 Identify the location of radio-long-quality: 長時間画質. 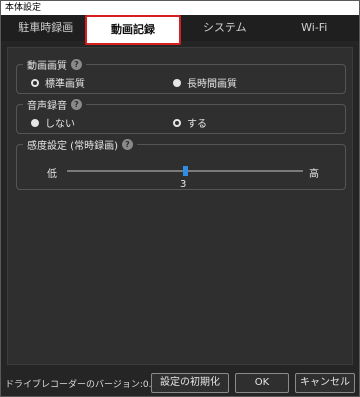
(205, 82).